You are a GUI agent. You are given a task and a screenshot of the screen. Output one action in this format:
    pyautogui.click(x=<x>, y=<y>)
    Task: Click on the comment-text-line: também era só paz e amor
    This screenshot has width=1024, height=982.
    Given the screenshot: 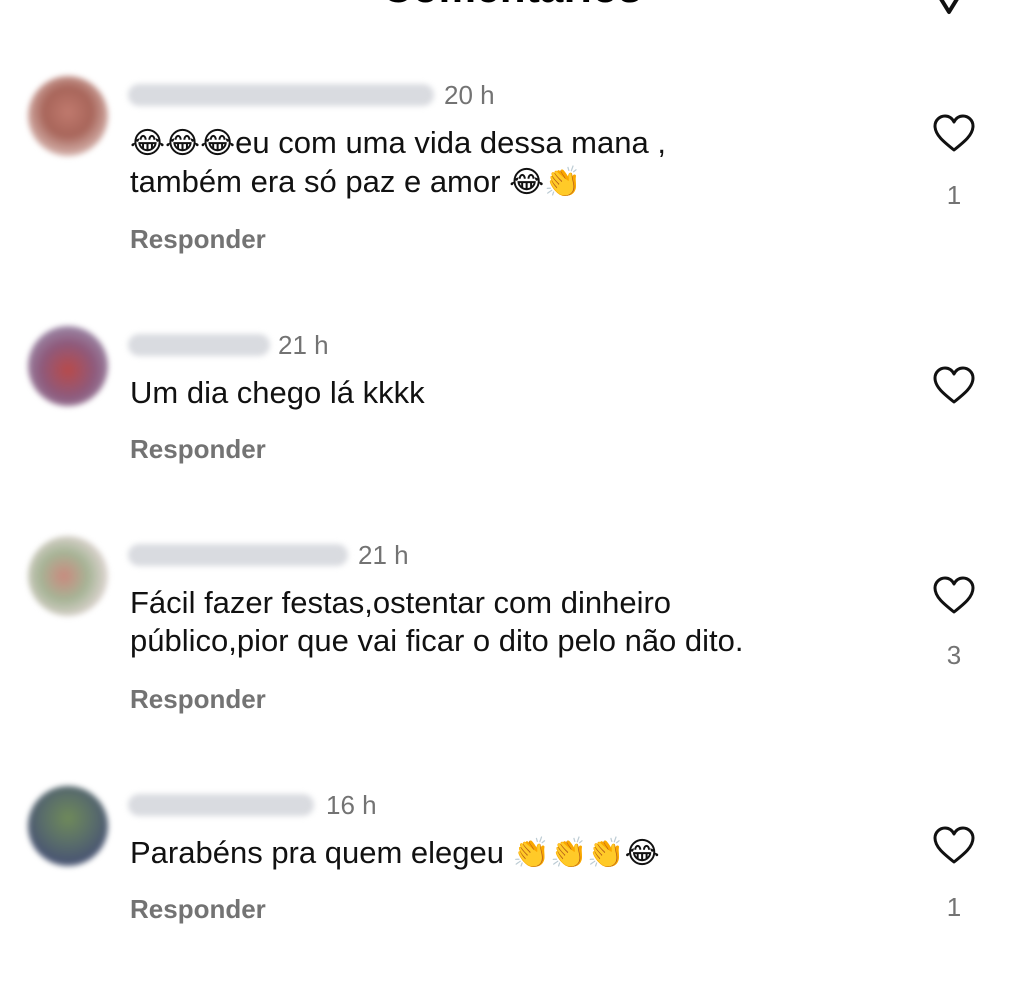 What is the action you would take?
    pyautogui.click(x=320, y=181)
    